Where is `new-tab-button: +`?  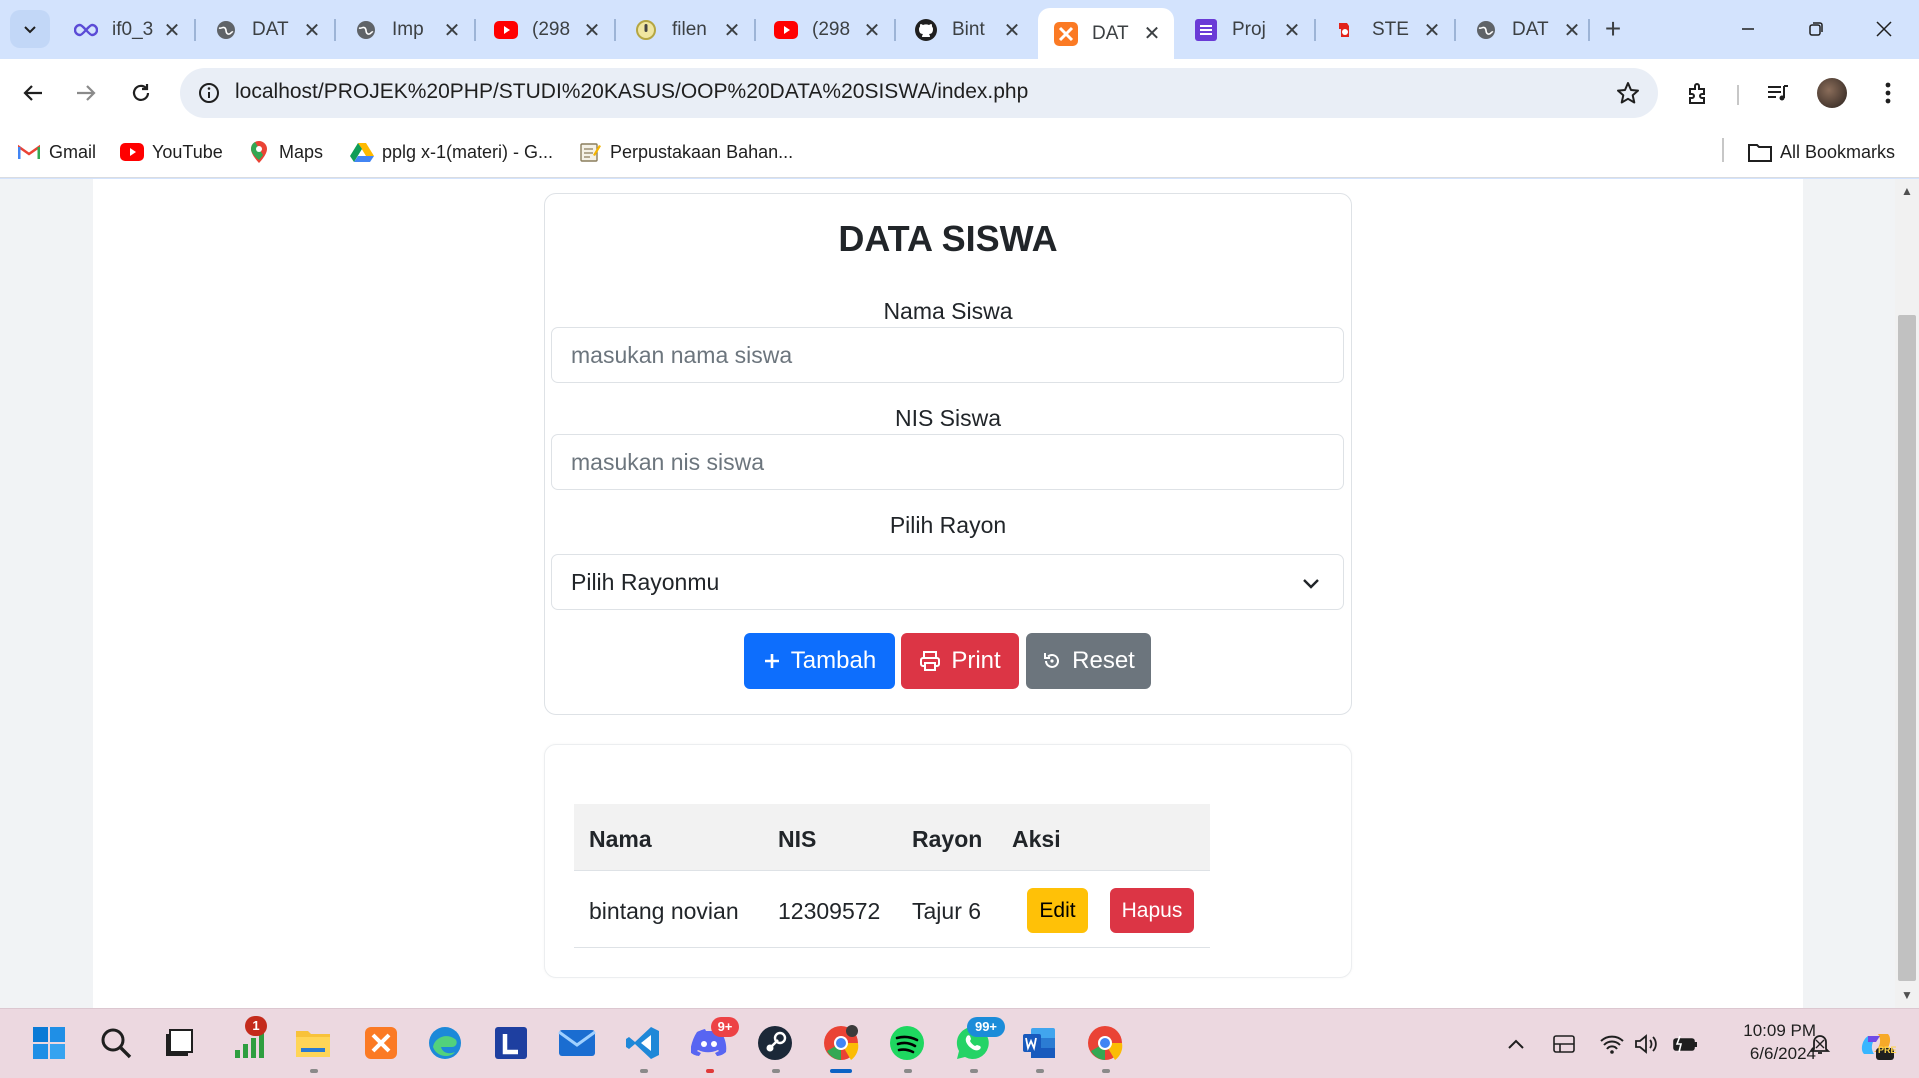 new-tab-button: + is located at coordinates (1613, 29).